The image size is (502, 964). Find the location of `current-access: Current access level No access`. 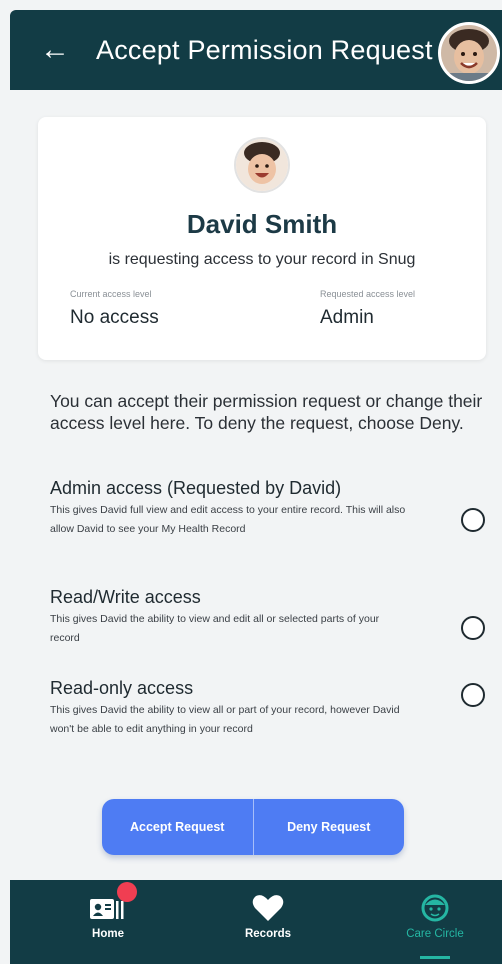

current-access: Current access level No access is located at coordinates (114, 309).